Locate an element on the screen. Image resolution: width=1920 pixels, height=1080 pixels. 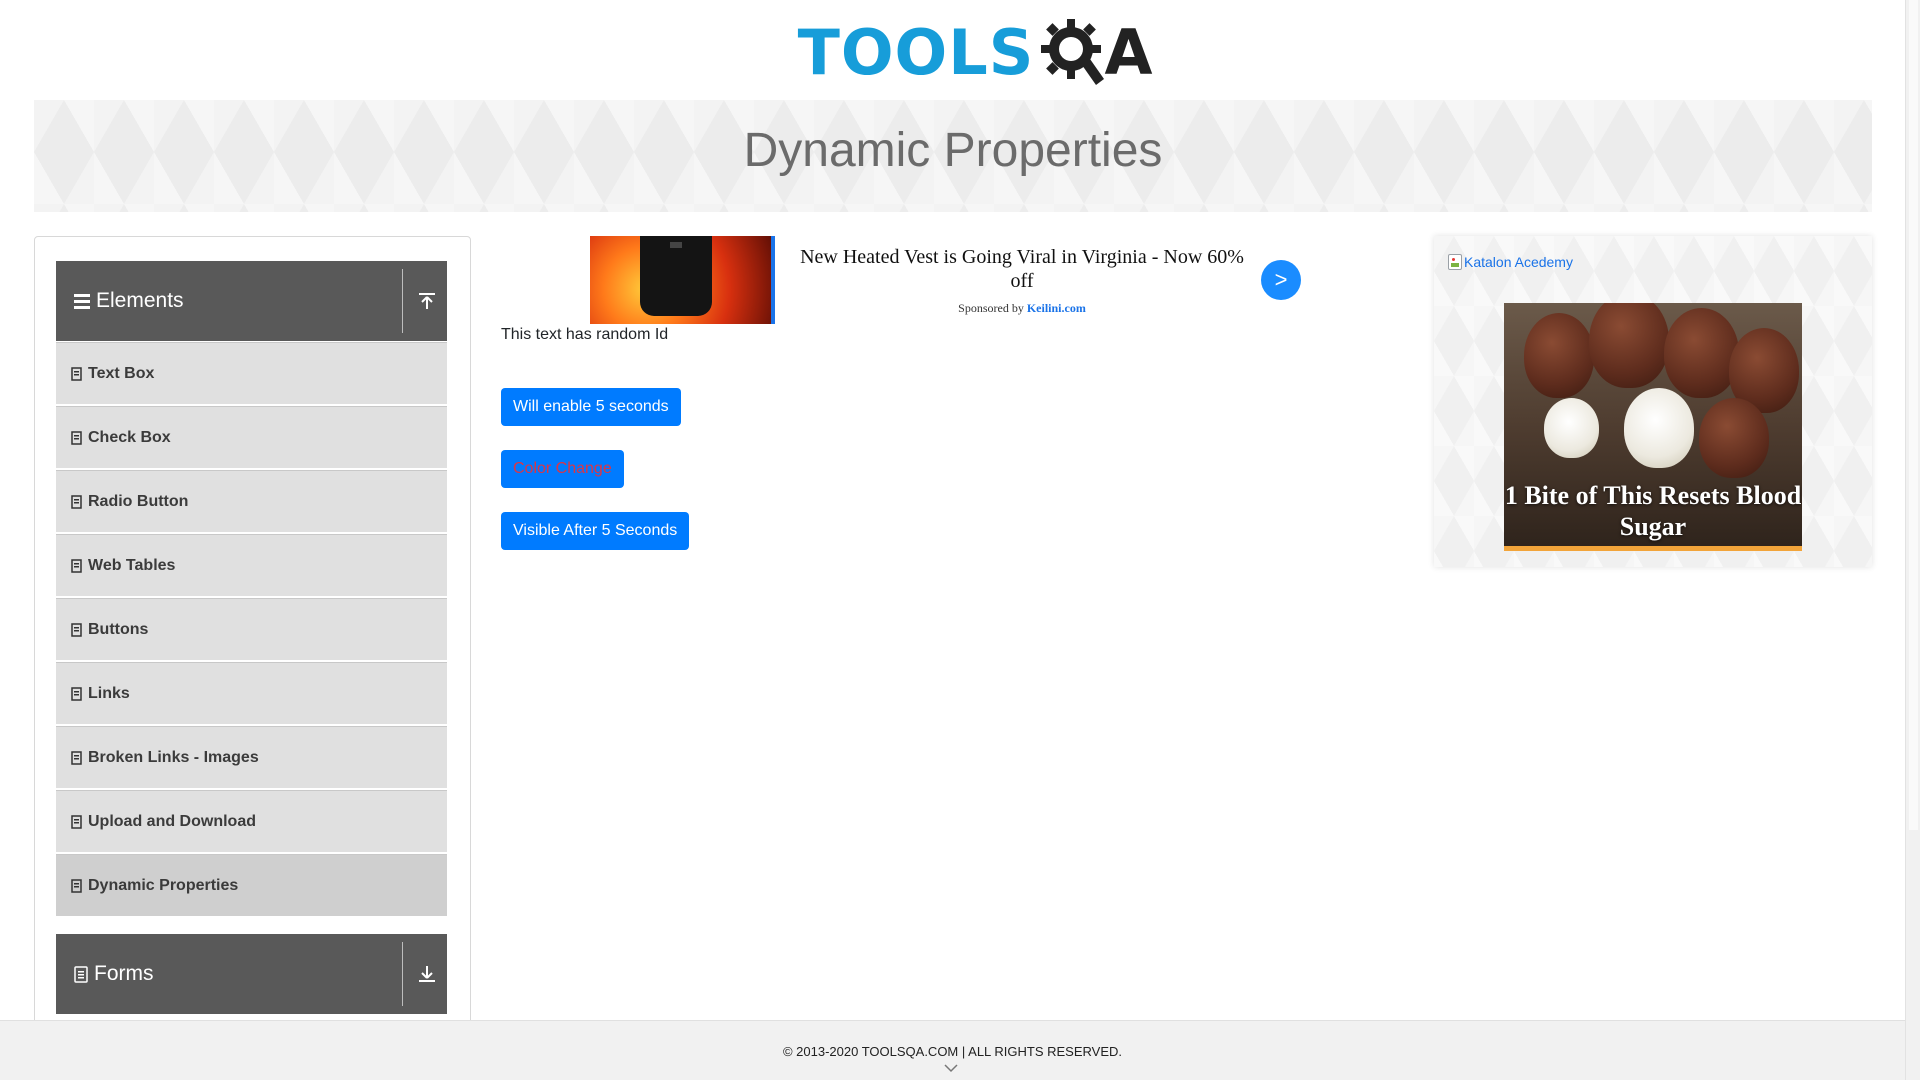
logo-text: TOOLS is located at coordinates (916, 52).